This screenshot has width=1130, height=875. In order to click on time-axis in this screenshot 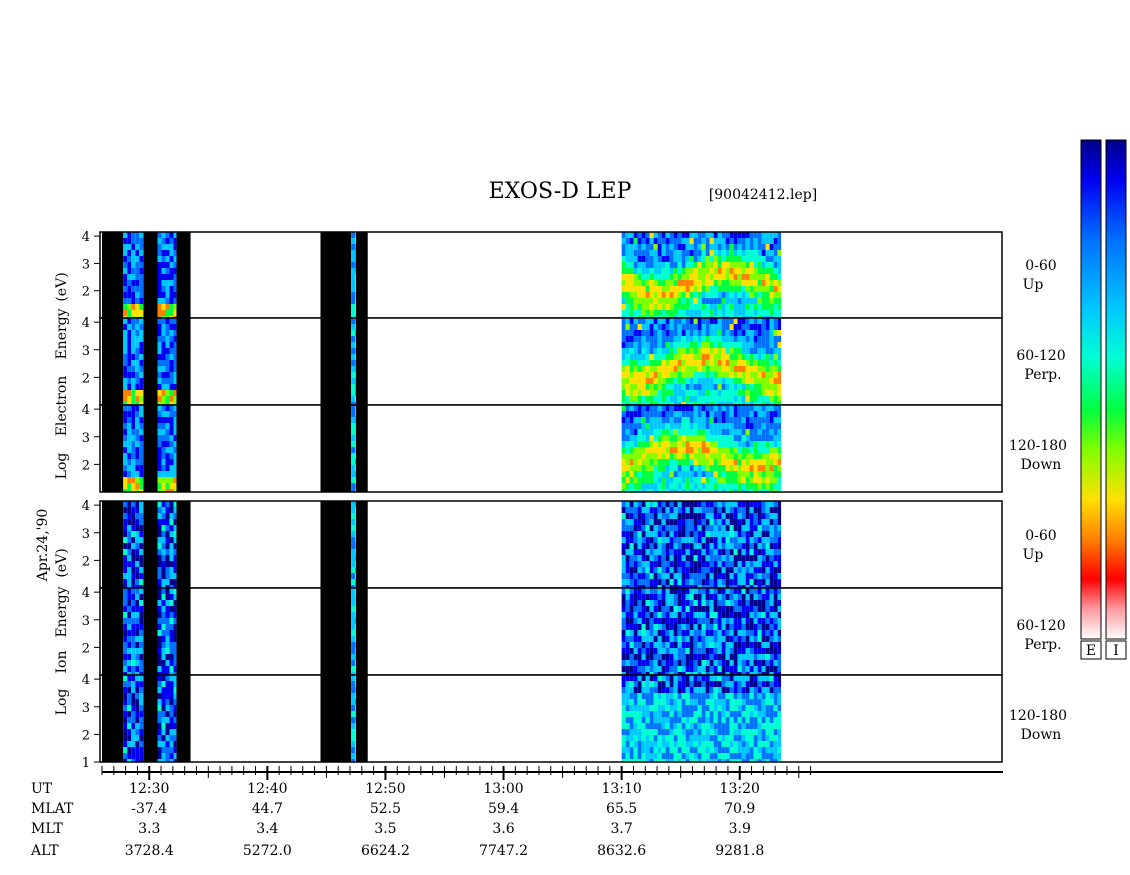, I will do `click(552, 773)`.